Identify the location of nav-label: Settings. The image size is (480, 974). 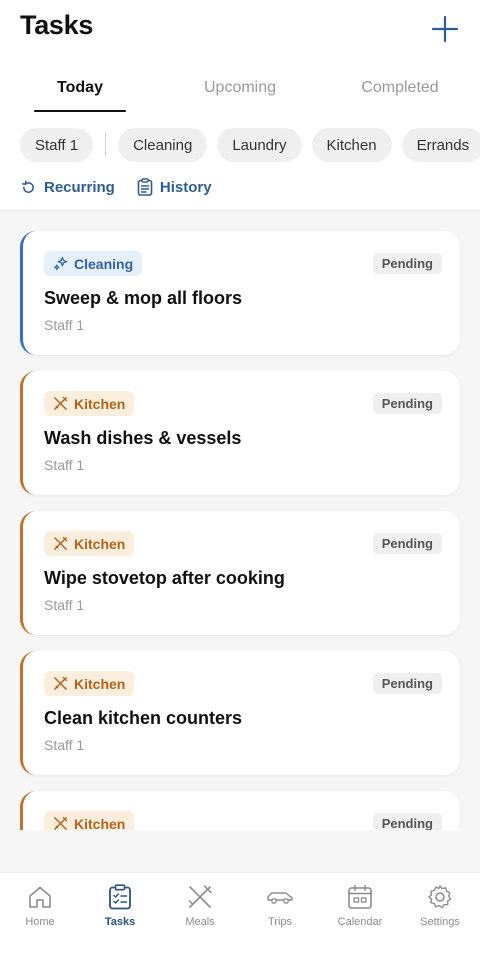
(440, 922).